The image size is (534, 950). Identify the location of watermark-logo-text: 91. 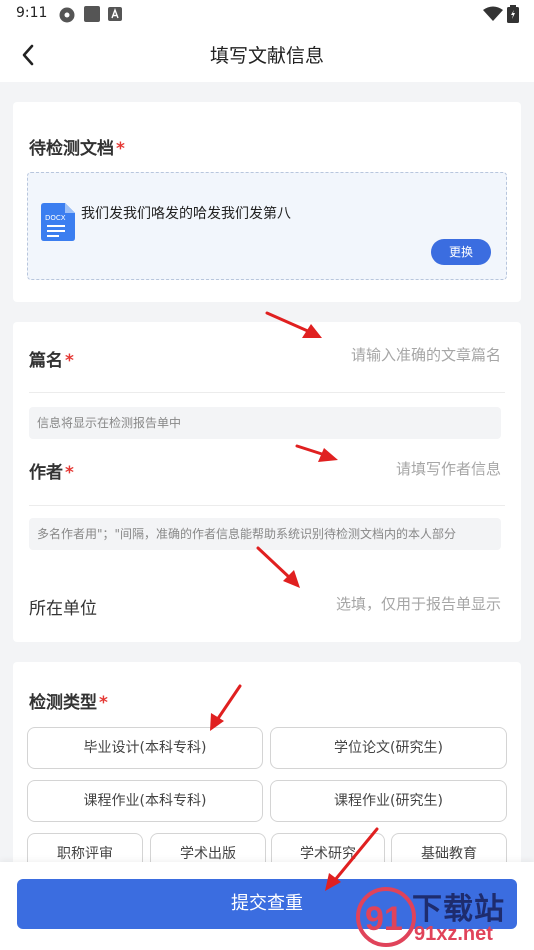
(384, 919).